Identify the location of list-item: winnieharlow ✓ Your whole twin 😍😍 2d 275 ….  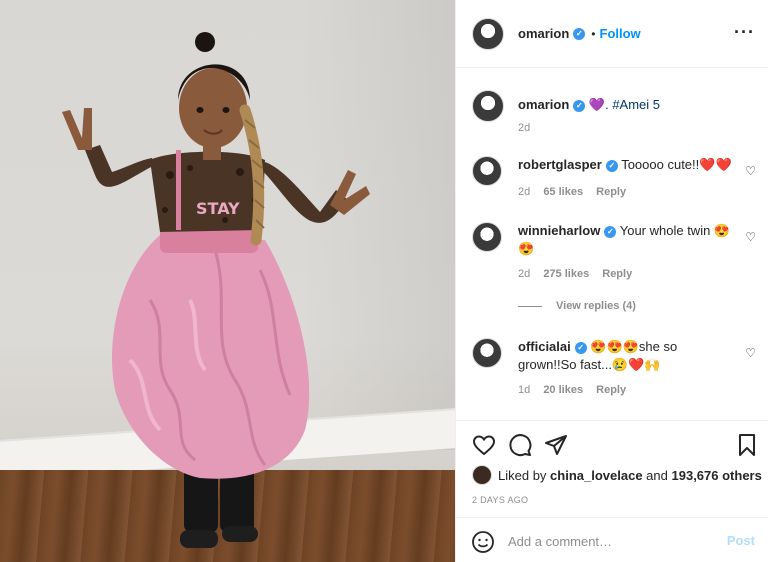
(617, 255).